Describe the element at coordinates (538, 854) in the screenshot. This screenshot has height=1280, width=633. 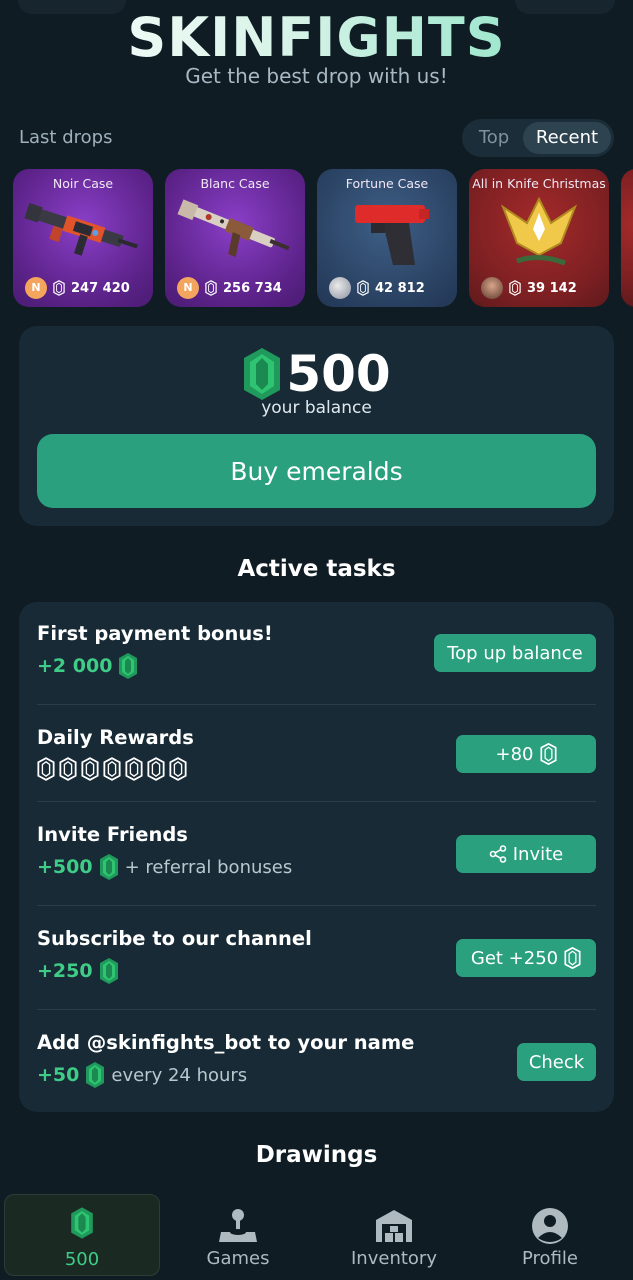
I see `invite-label: Invite` at that location.